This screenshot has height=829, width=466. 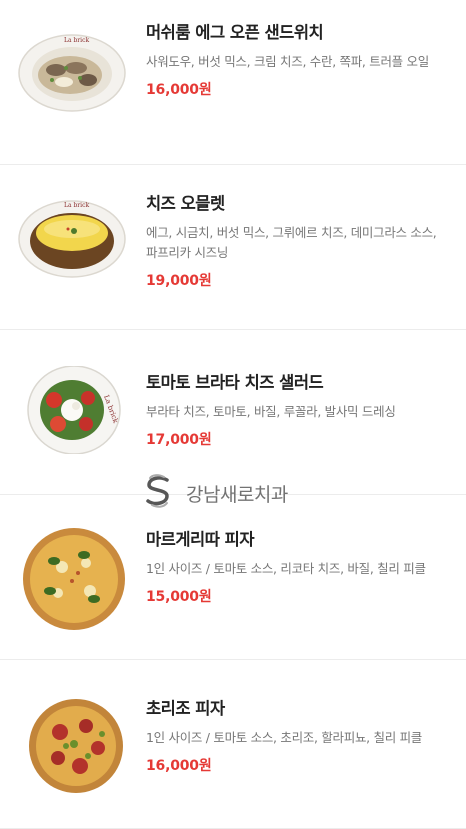 I want to click on cheese-omelette-image: La brick, so click(x=72, y=237).